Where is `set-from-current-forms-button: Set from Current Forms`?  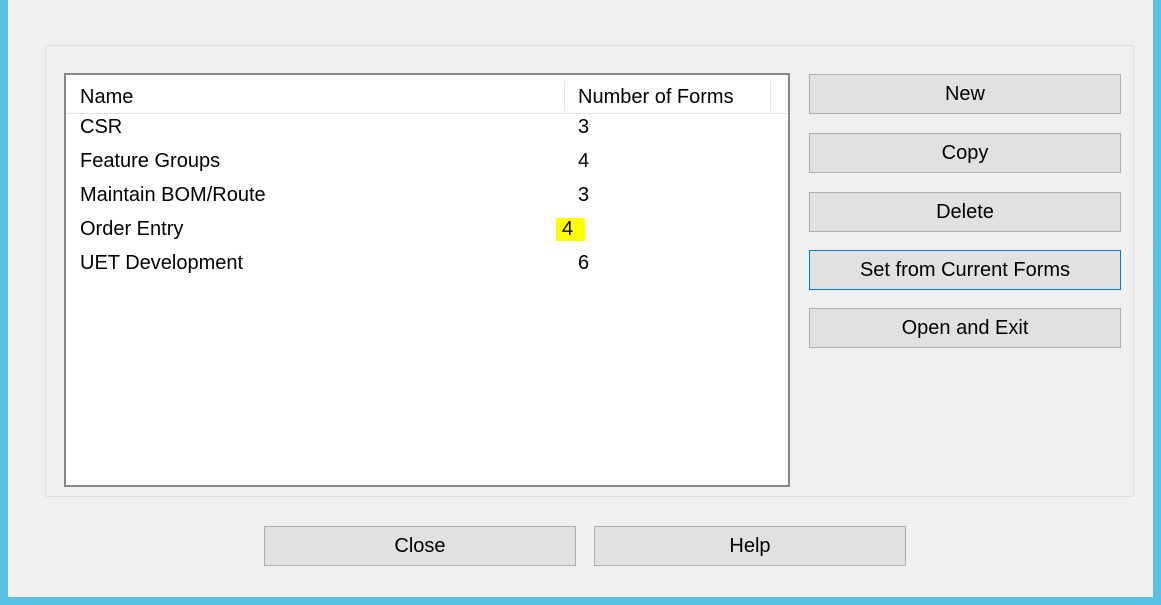
set-from-current-forms-button: Set from Current Forms is located at coordinates (965, 270).